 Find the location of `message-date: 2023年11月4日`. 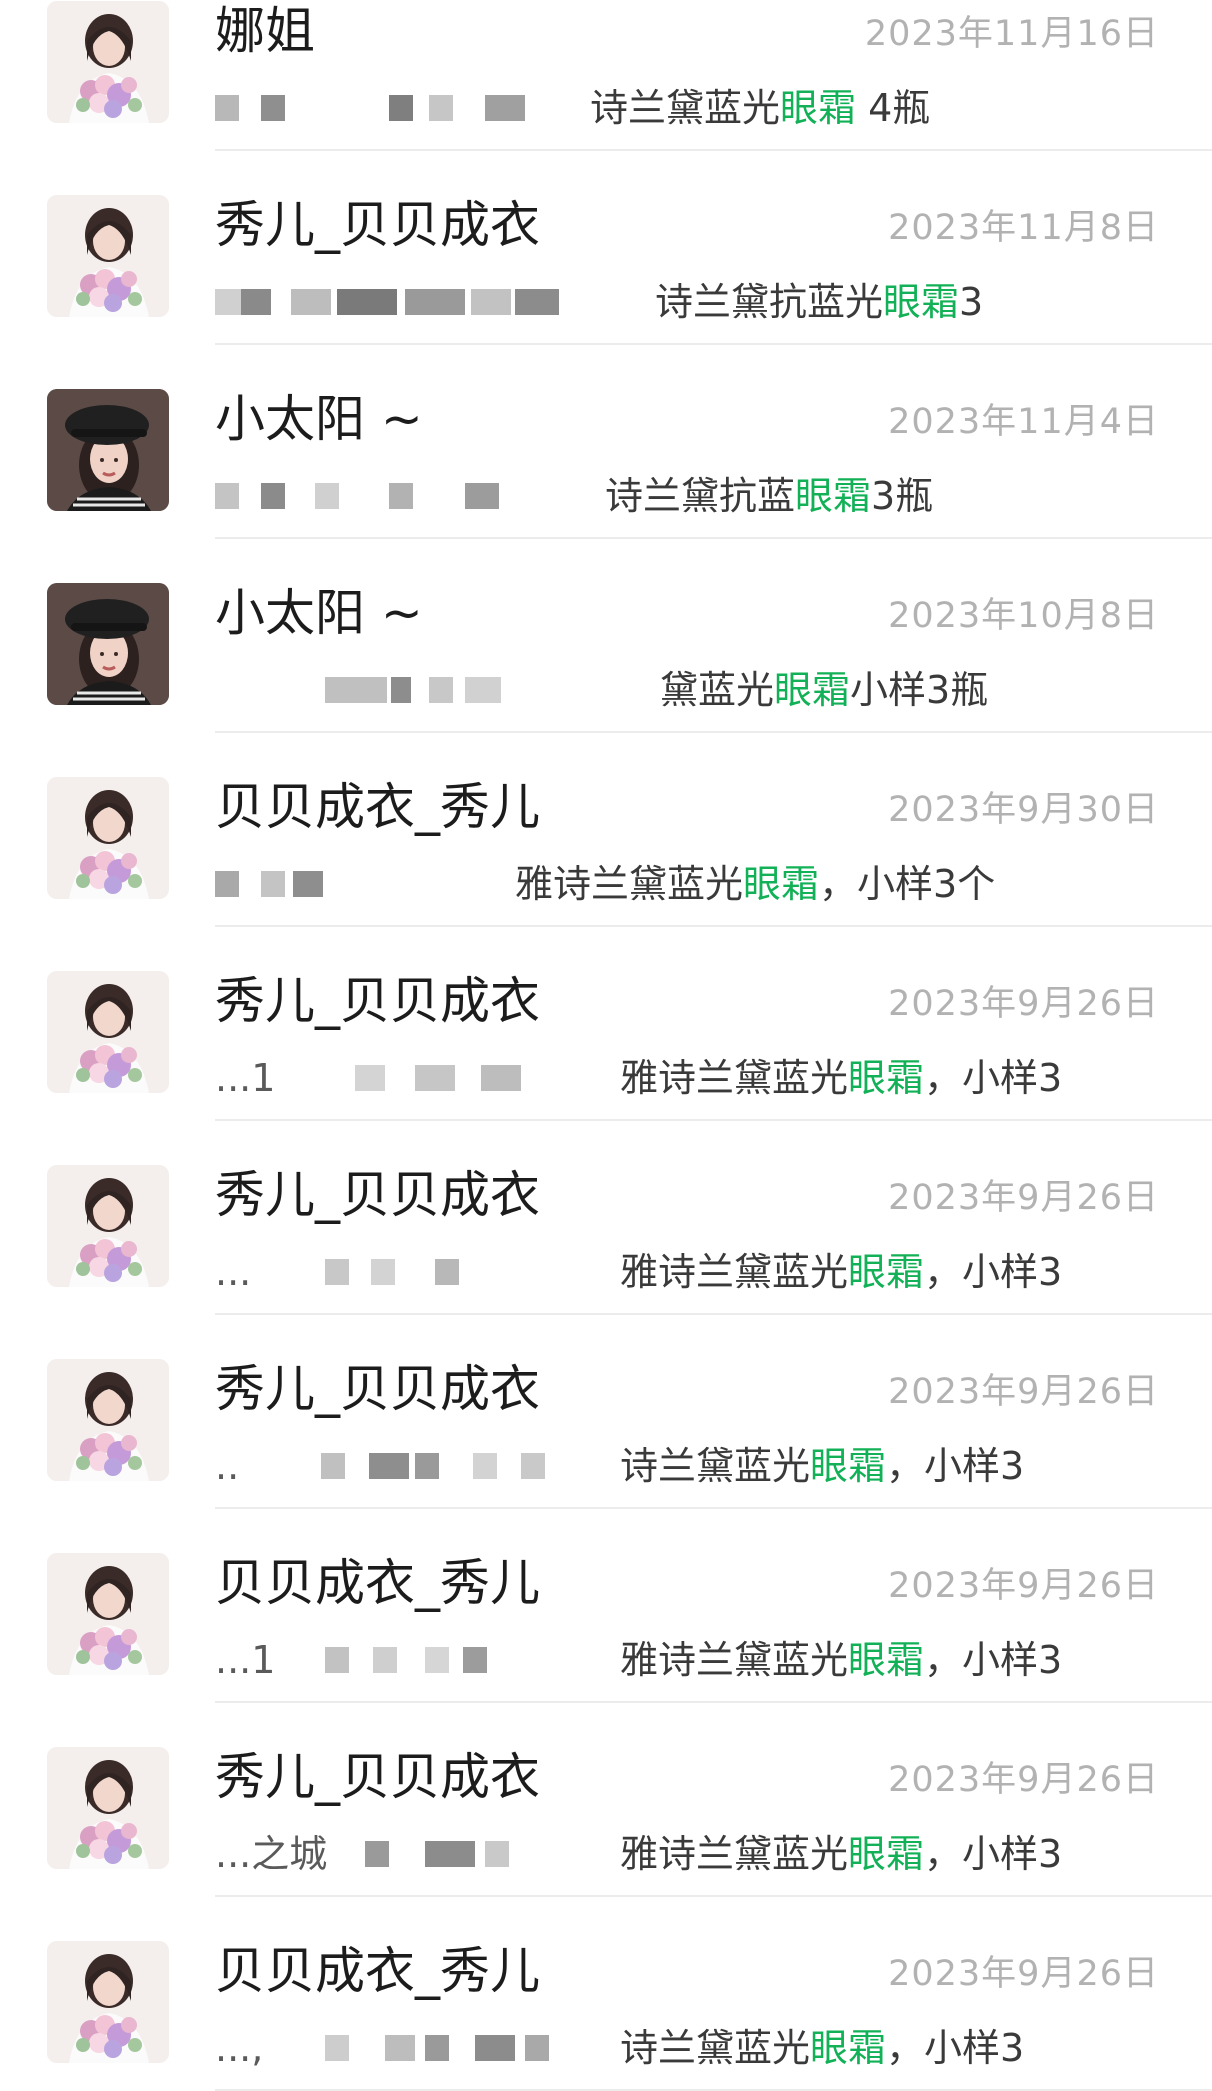

message-date: 2023年11月4日 is located at coordinates (1023, 422).